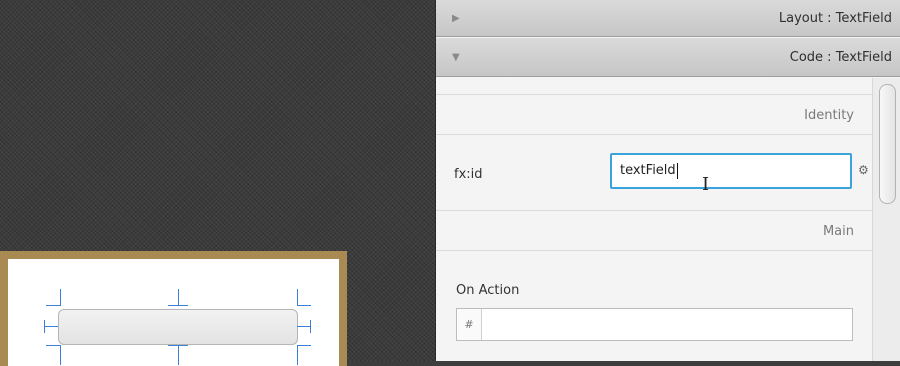 The image size is (900, 366). Describe the element at coordinates (654, 324) in the screenshot. I see `on-action-input: #` at that location.